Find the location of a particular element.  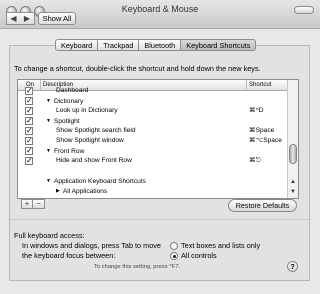

tab-keyboard: Keyboard is located at coordinates (77, 45).